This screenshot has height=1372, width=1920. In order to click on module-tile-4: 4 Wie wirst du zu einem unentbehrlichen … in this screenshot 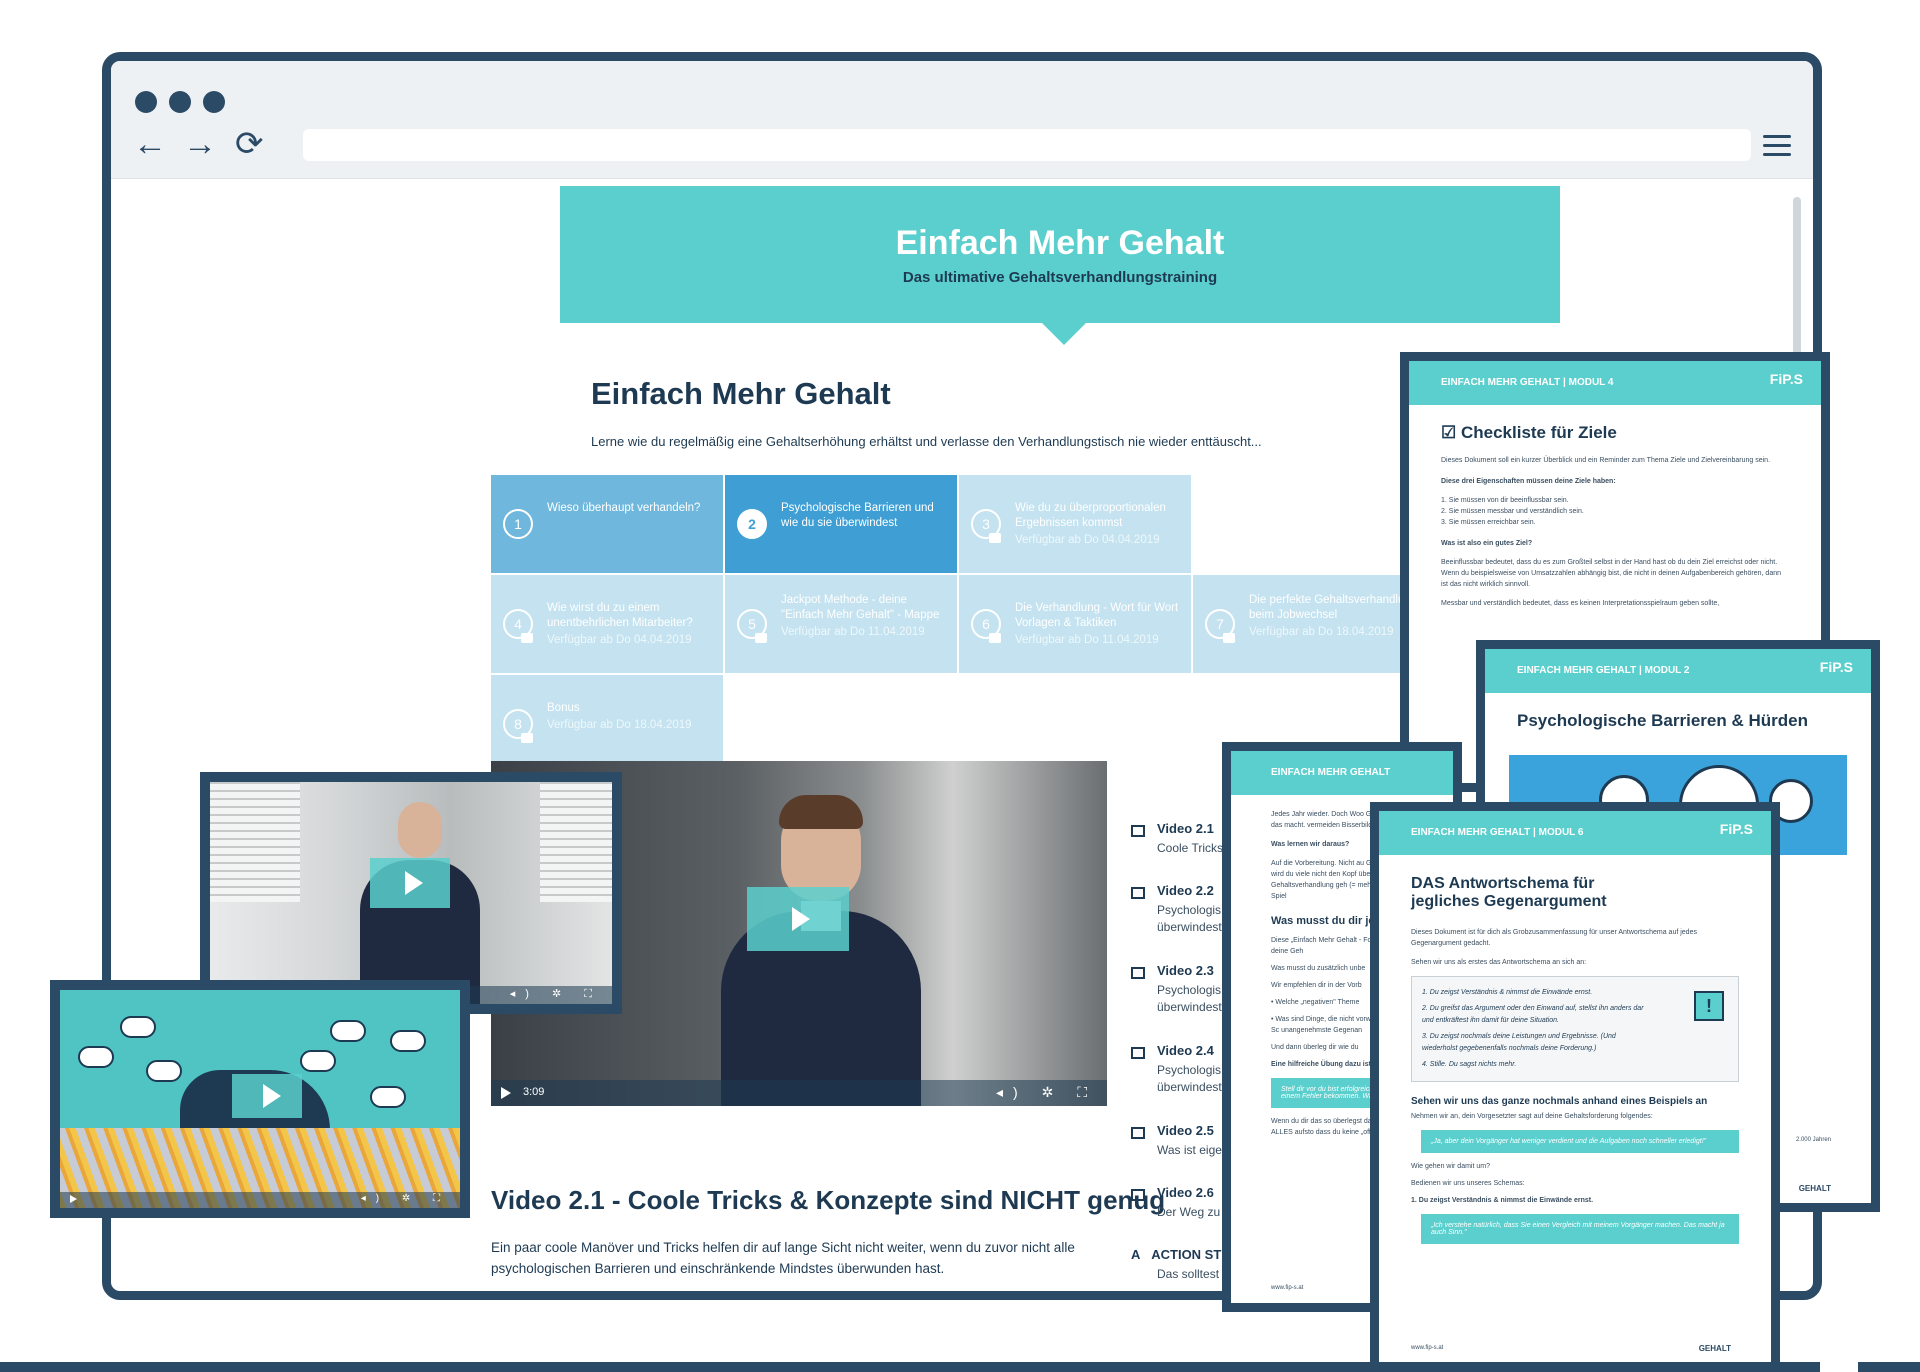, I will do `click(607, 624)`.